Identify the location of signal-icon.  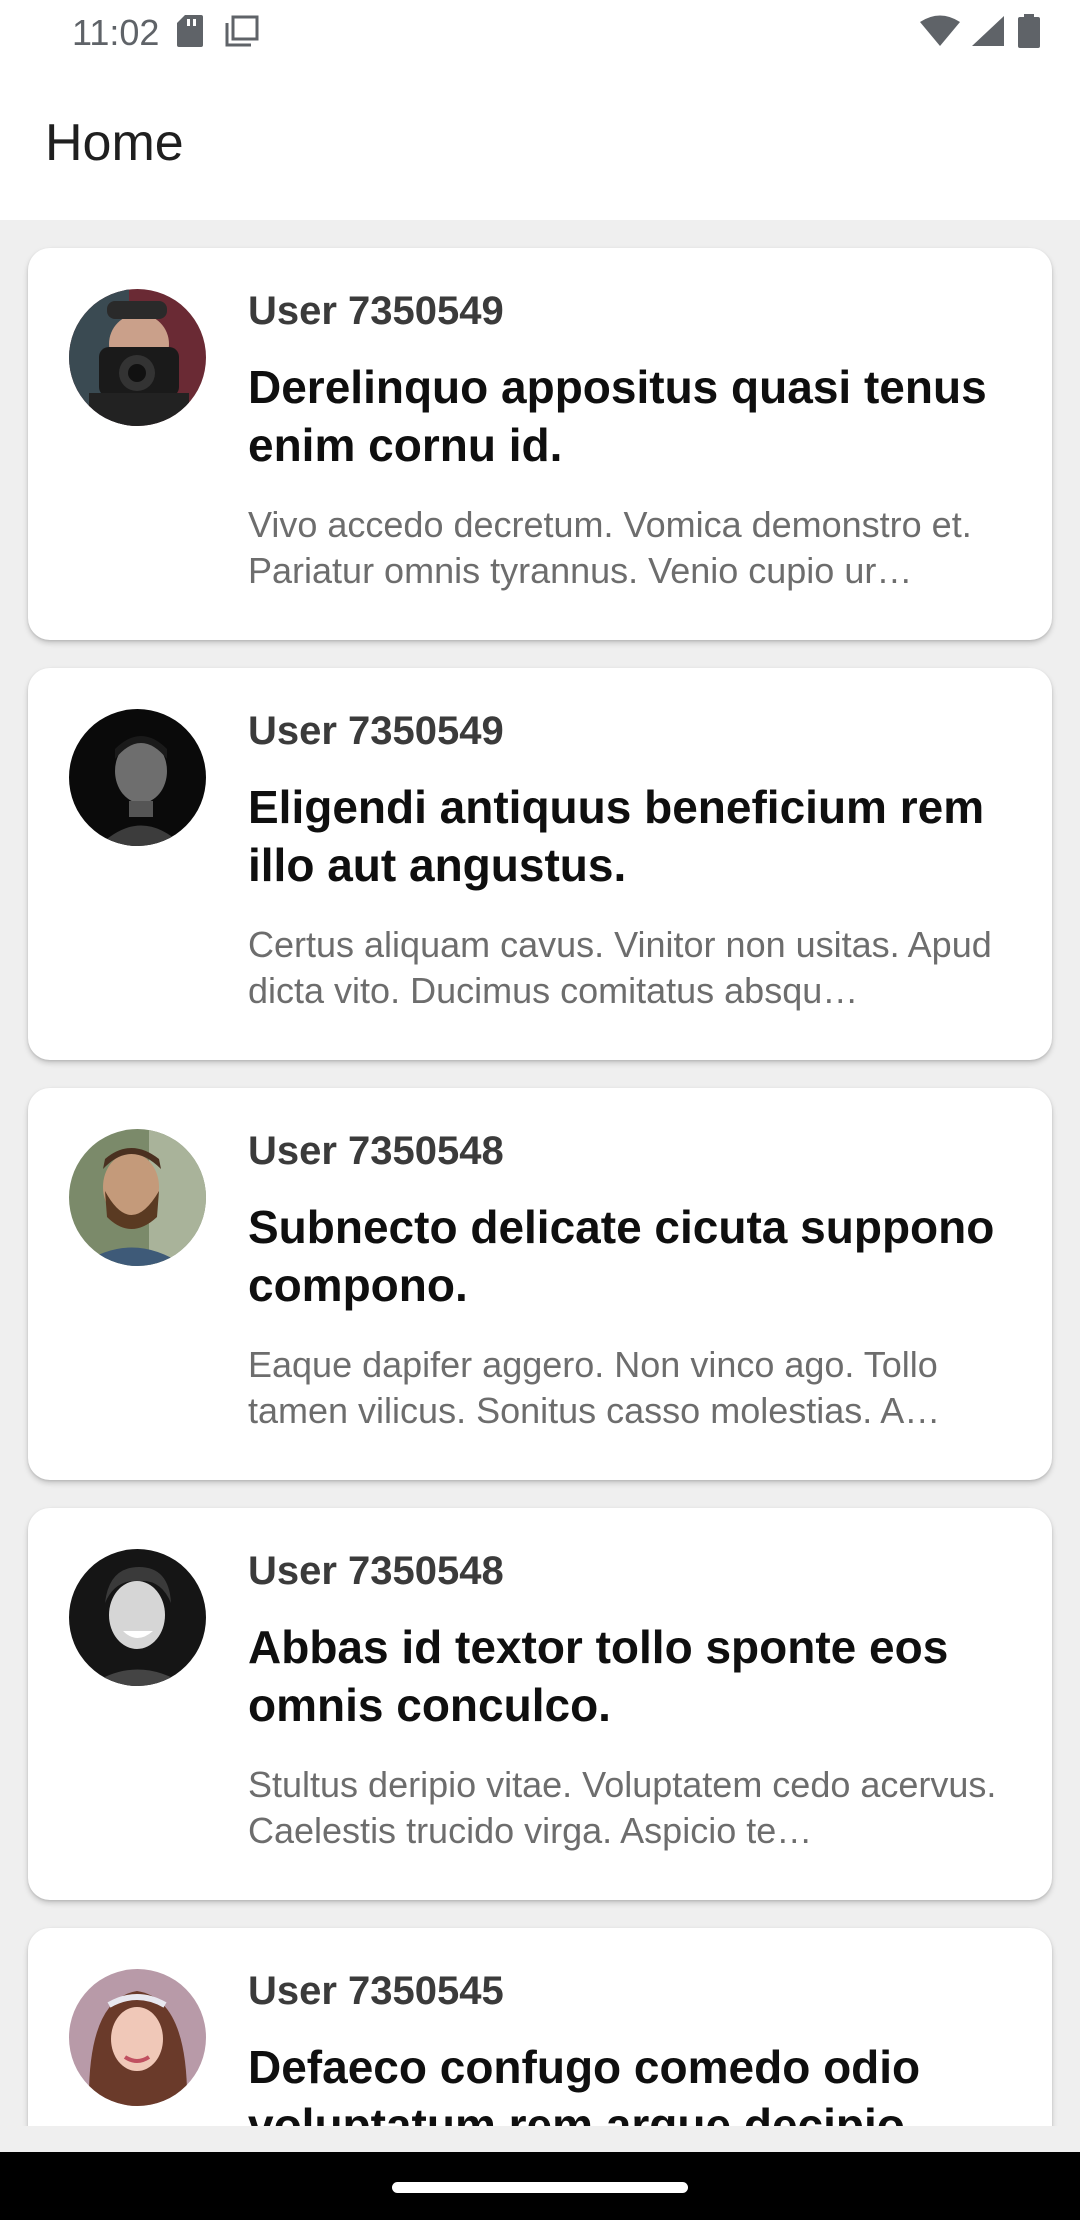
(989, 33).